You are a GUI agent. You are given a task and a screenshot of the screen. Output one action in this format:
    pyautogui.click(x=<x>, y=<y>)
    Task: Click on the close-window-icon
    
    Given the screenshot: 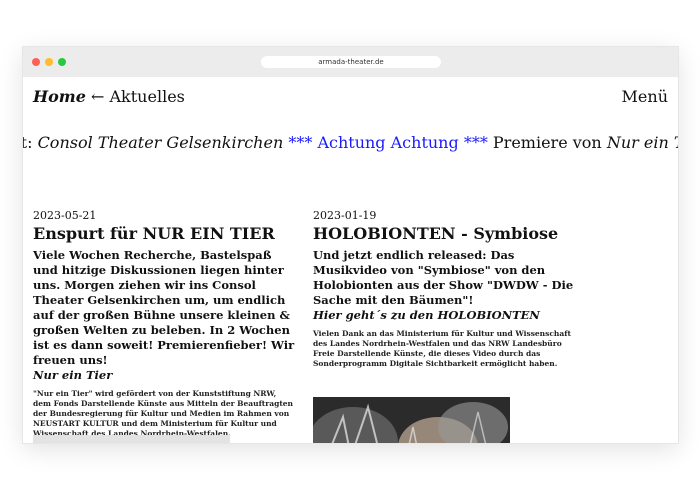 What is the action you would take?
    pyautogui.click(x=36, y=62)
    